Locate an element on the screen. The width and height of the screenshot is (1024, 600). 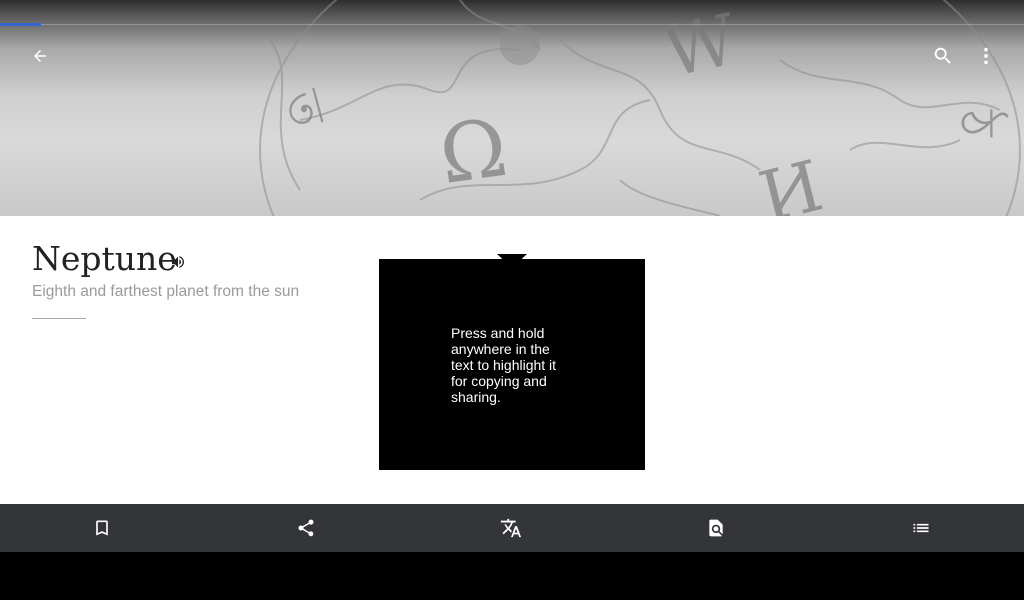
page-action-toolbar is located at coordinates (512, 528).